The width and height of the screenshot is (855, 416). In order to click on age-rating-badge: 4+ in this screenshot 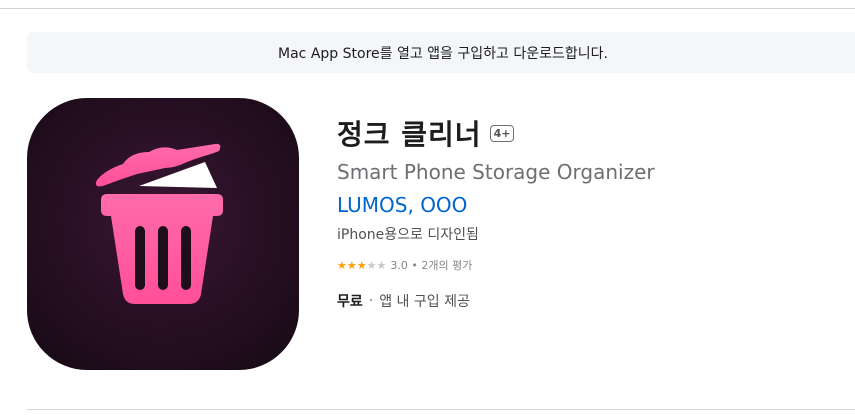, I will do `click(502, 133)`.